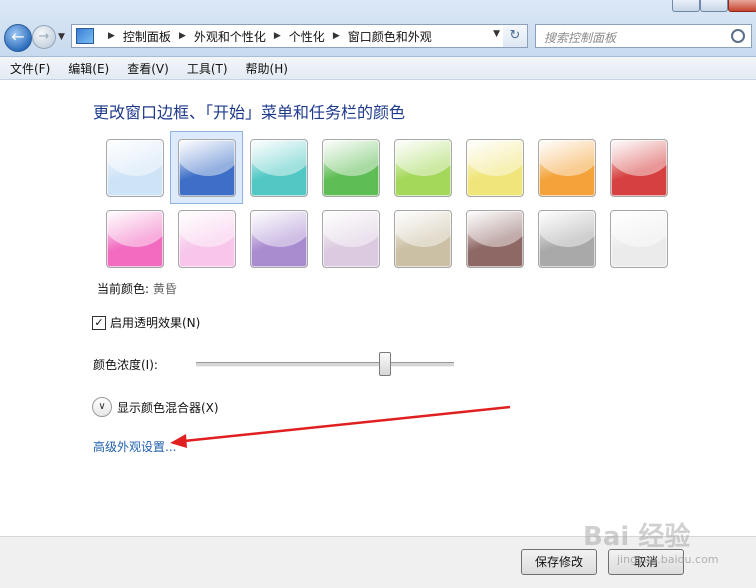 The image size is (756, 588). What do you see at coordinates (340, 426) in the screenshot?
I see `annotation-arrow-icon` at bounding box center [340, 426].